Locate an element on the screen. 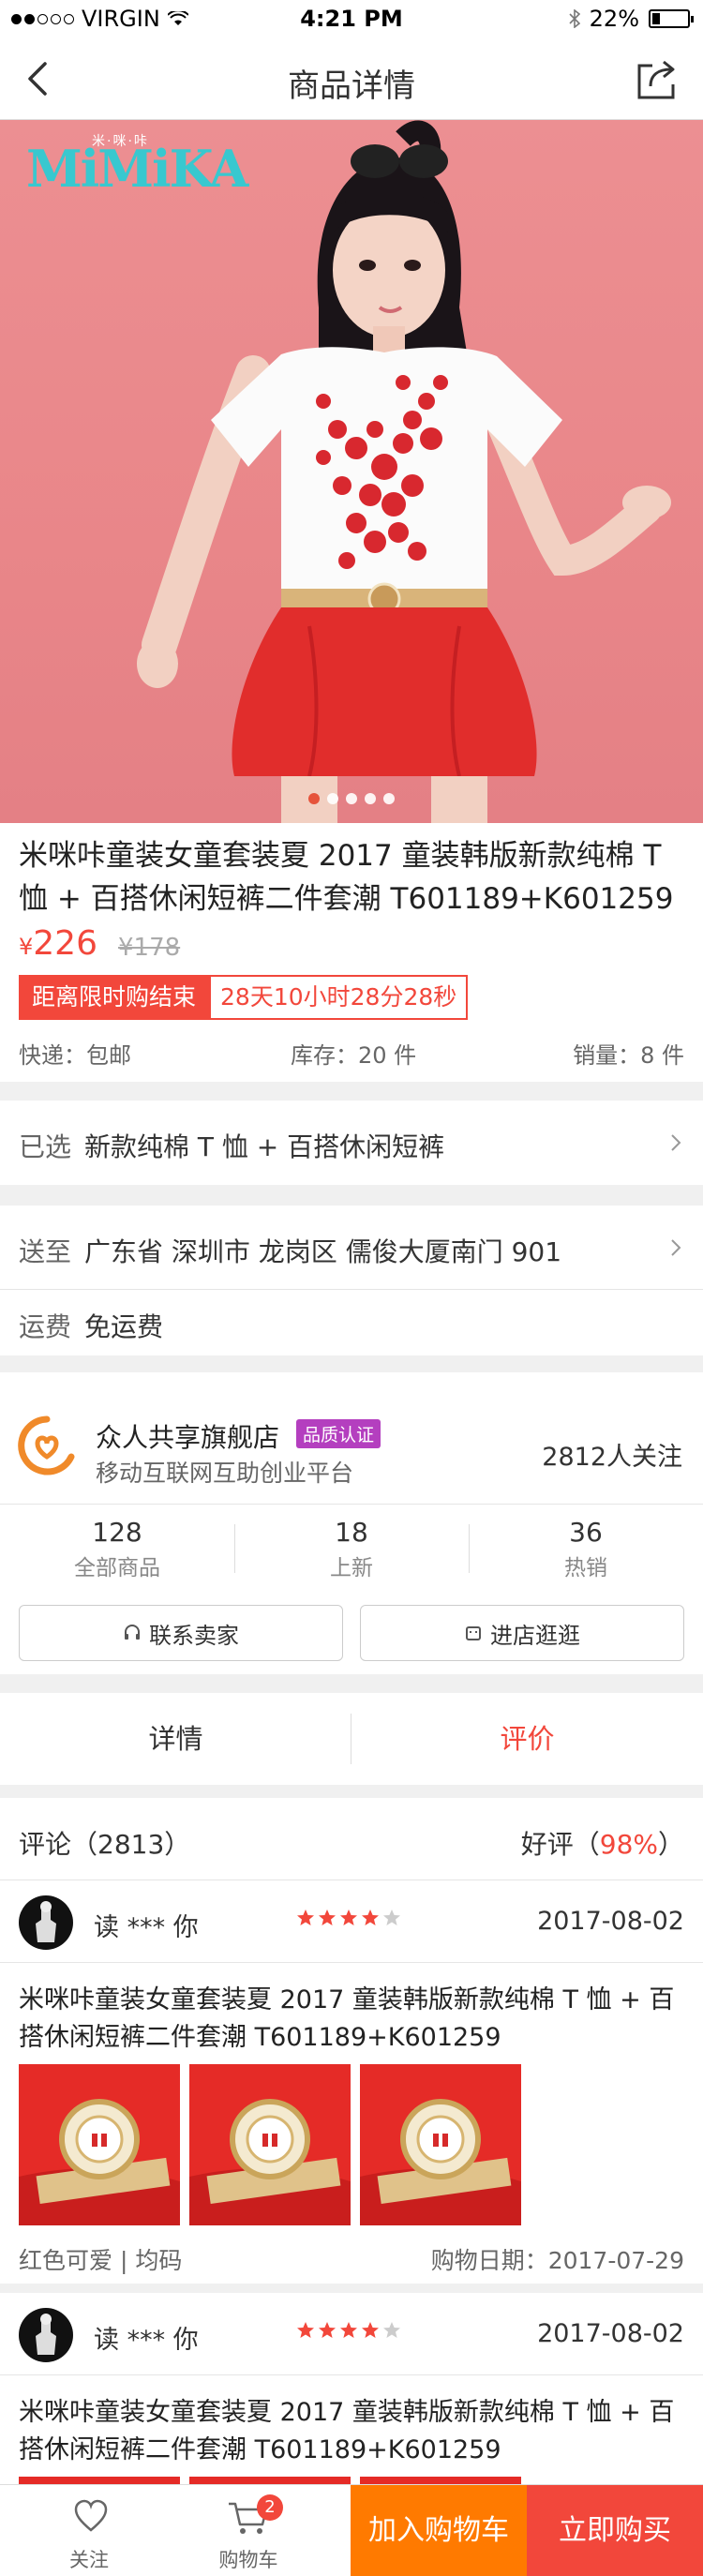  visit-shop-label: 进店逛逛 is located at coordinates (535, 1636).